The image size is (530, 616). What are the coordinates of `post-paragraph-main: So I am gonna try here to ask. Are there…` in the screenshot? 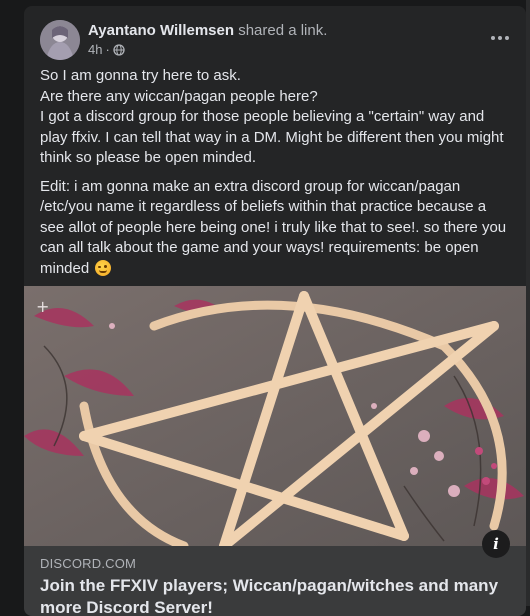 It's located at (276, 117).